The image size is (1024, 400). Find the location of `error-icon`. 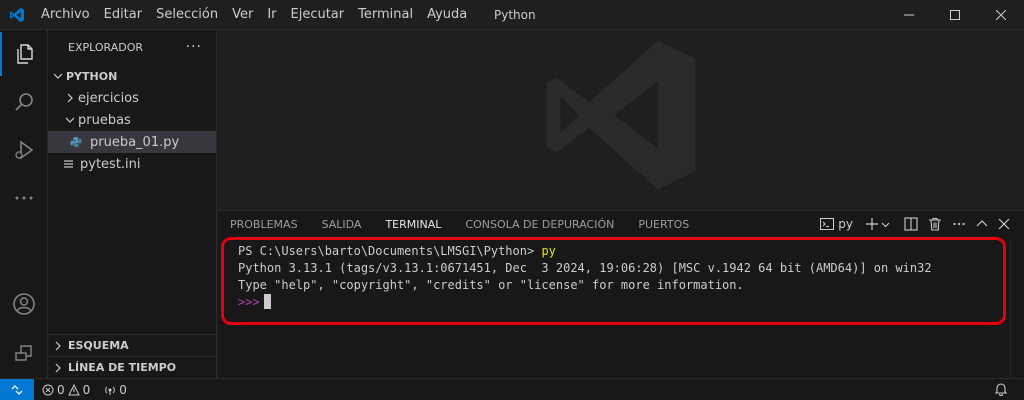

error-icon is located at coordinates (48, 389).